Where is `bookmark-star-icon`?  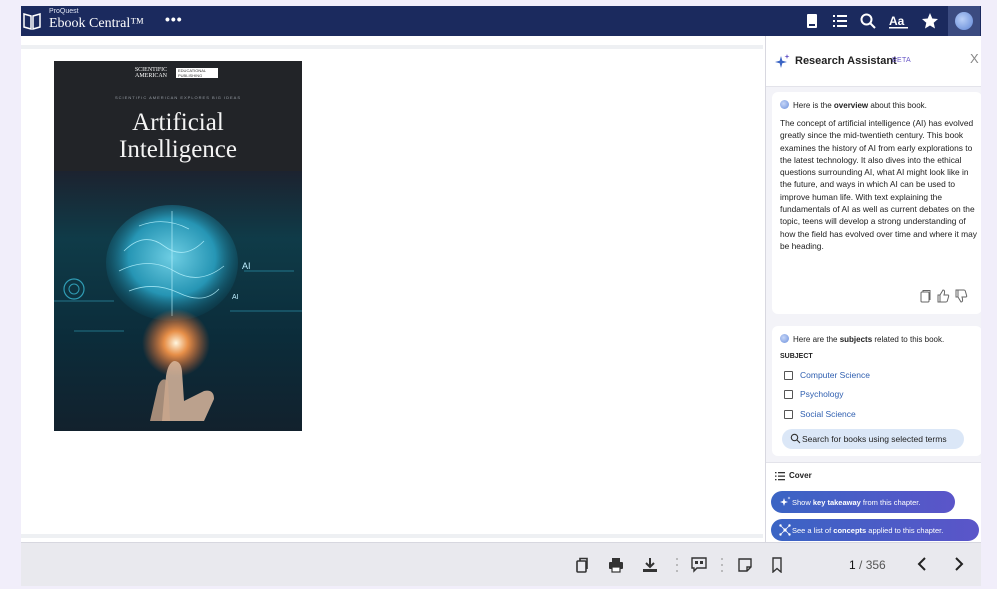 bookmark-star-icon is located at coordinates (930, 21).